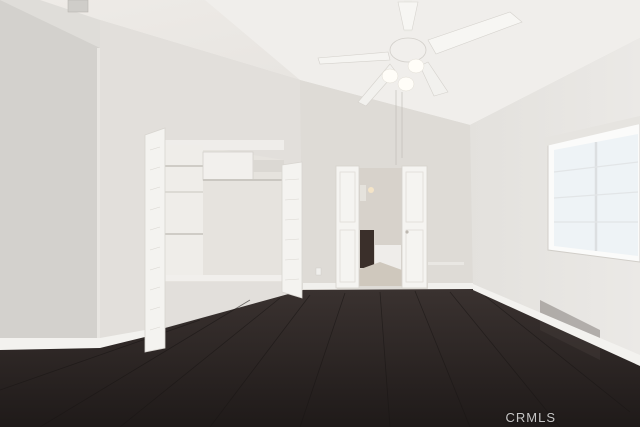 The image size is (640, 427). I want to click on air-vent, so click(78, 6).